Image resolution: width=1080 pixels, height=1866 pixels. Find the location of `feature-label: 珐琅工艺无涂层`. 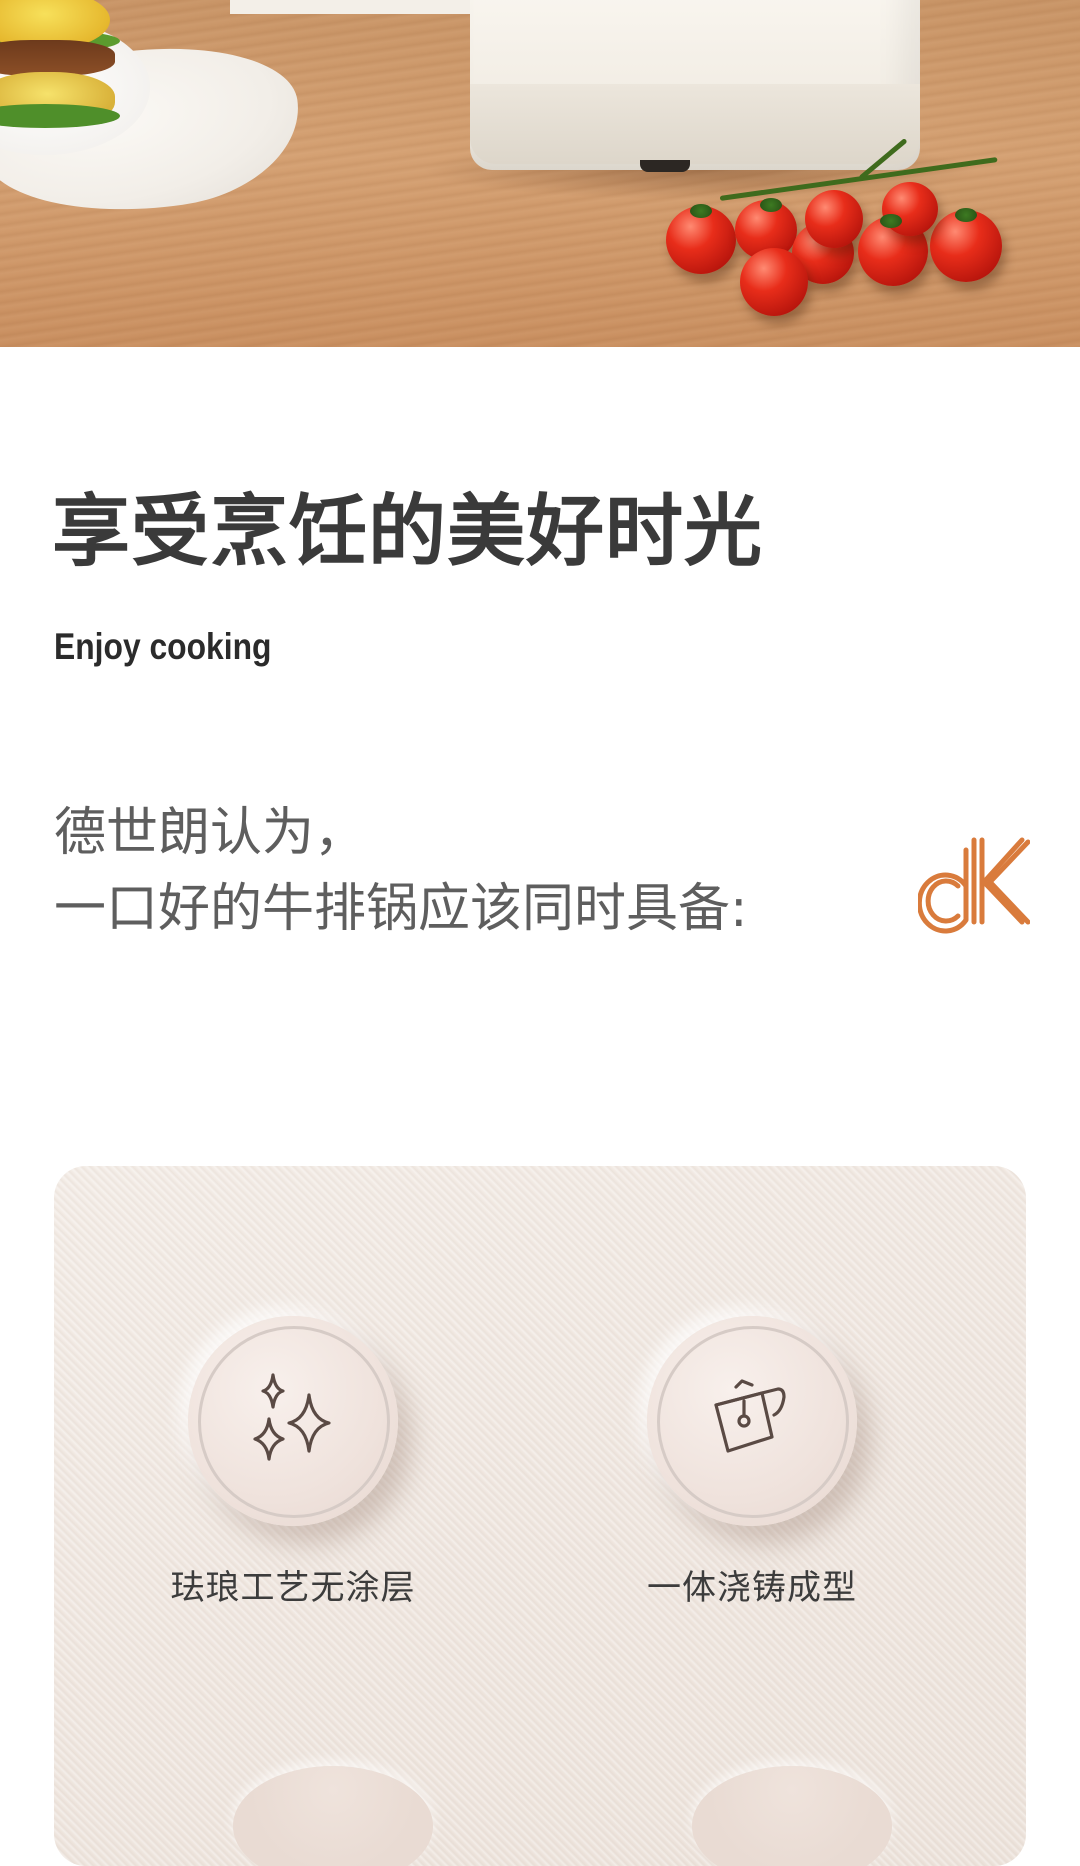

feature-label: 珐琅工艺无涂层 is located at coordinates (293, 1588).